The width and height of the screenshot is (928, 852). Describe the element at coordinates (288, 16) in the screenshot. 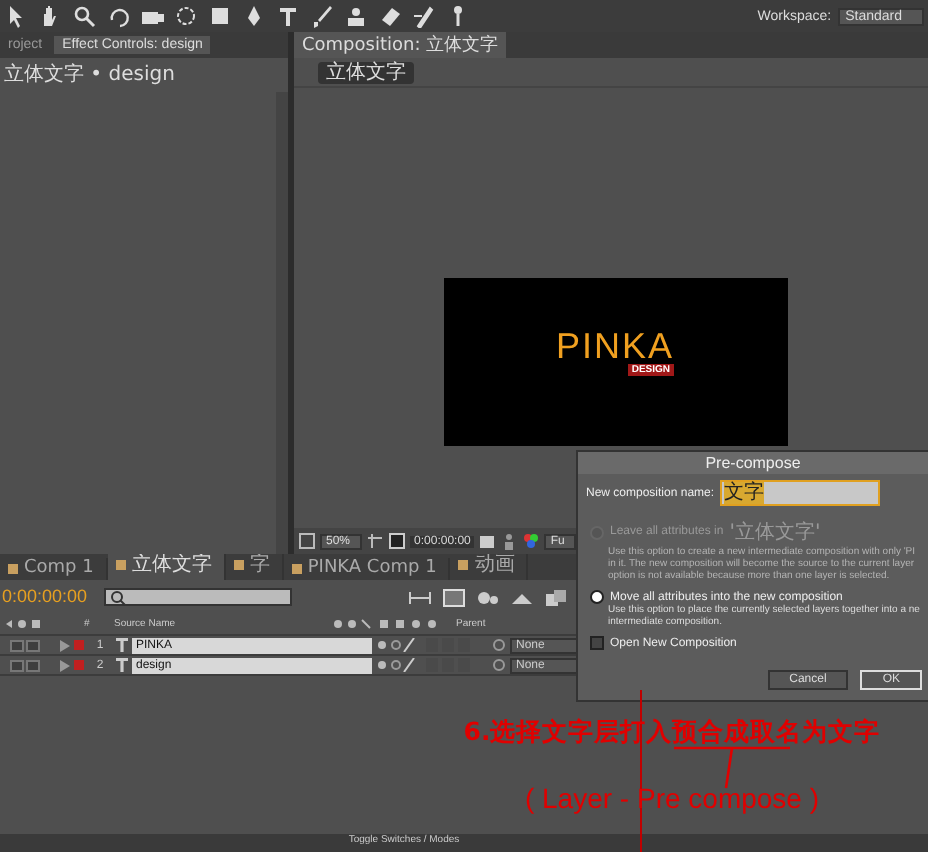

I see `text-tool-icon` at that location.